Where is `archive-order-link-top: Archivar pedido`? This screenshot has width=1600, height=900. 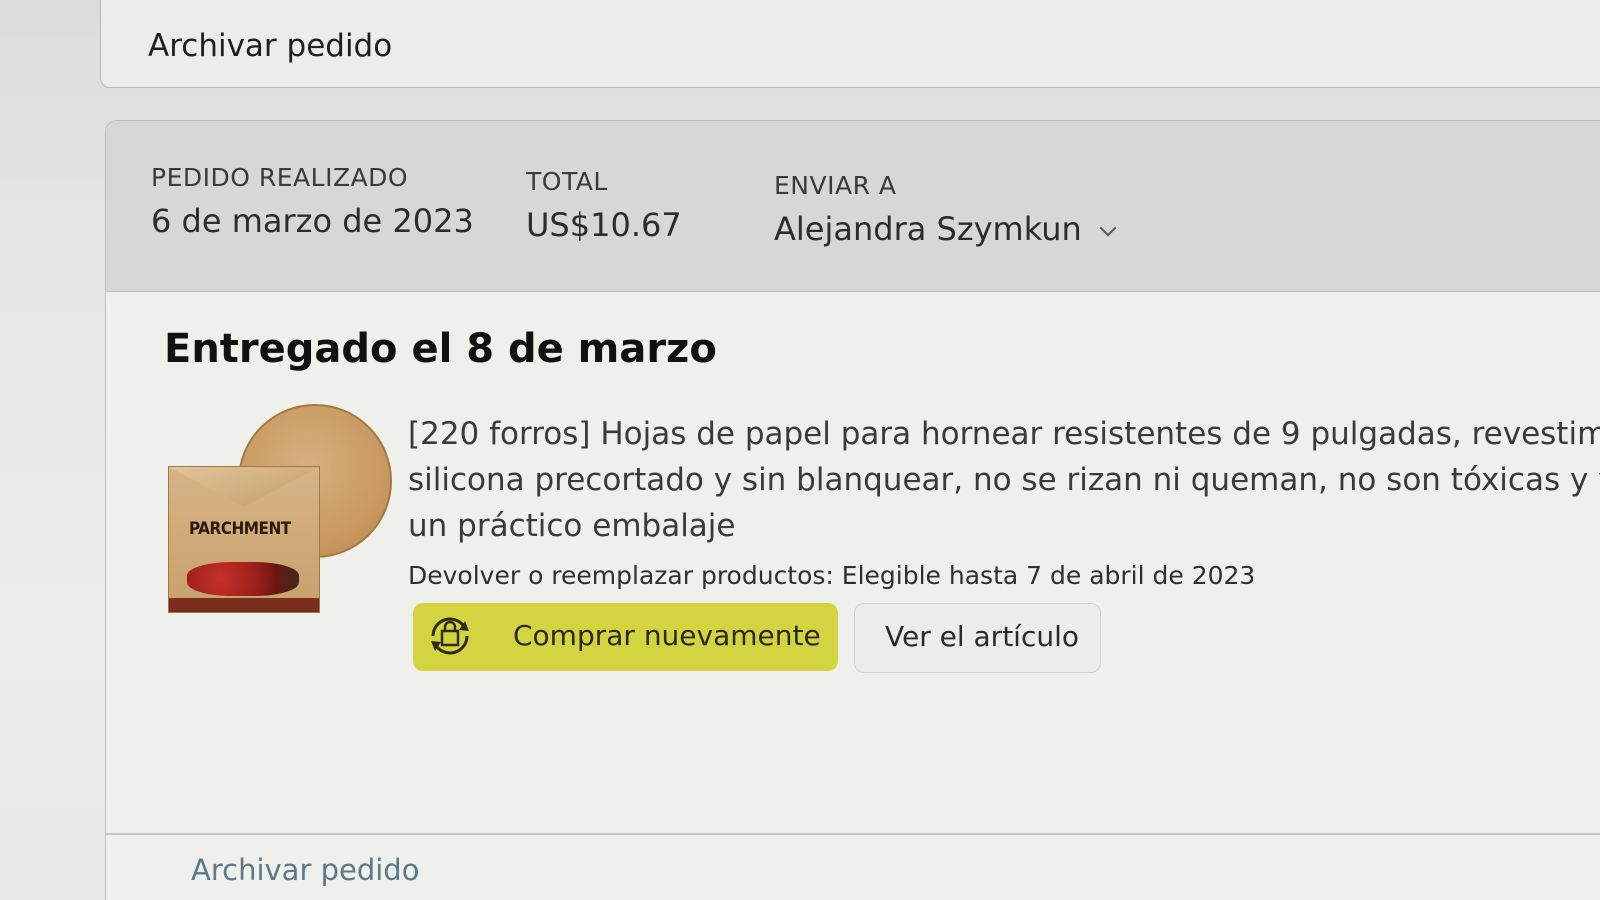
archive-order-link-top: Archivar pedido is located at coordinates (270, 46).